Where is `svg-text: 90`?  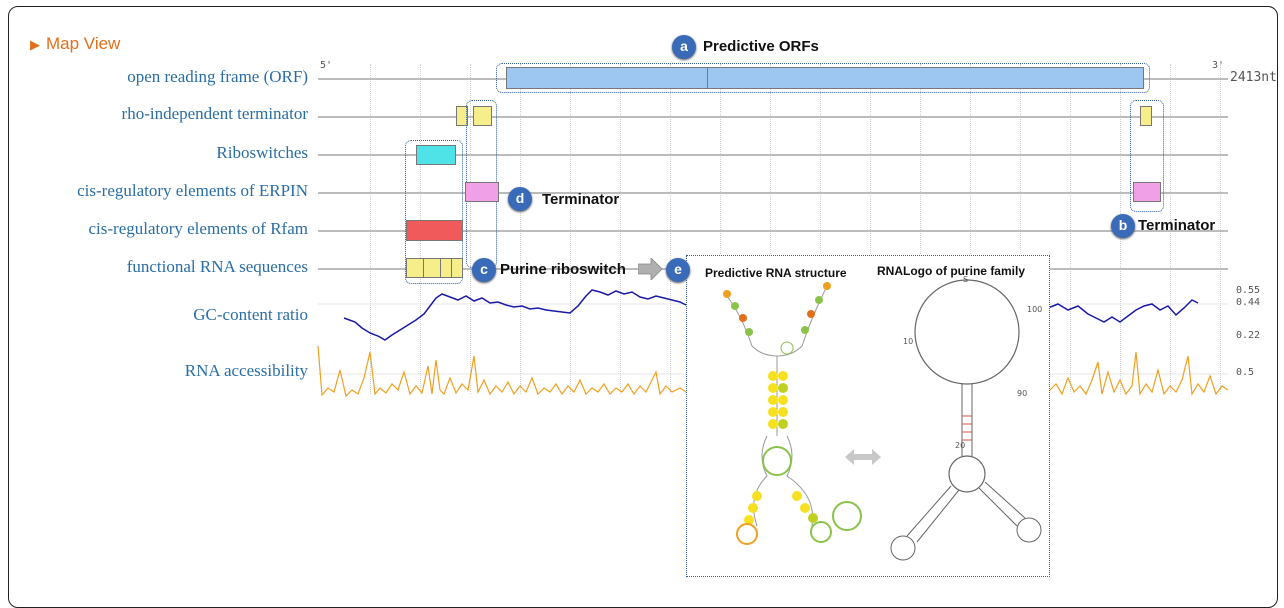 svg-text: 90 is located at coordinates (1022, 393).